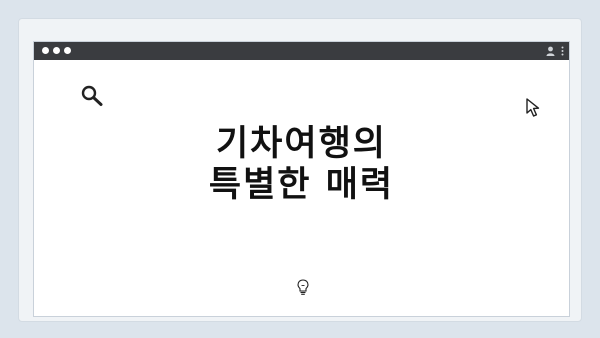 The width and height of the screenshot is (600, 338). Describe the element at coordinates (562, 51) in the screenshot. I see `more-vertical-icon` at that location.